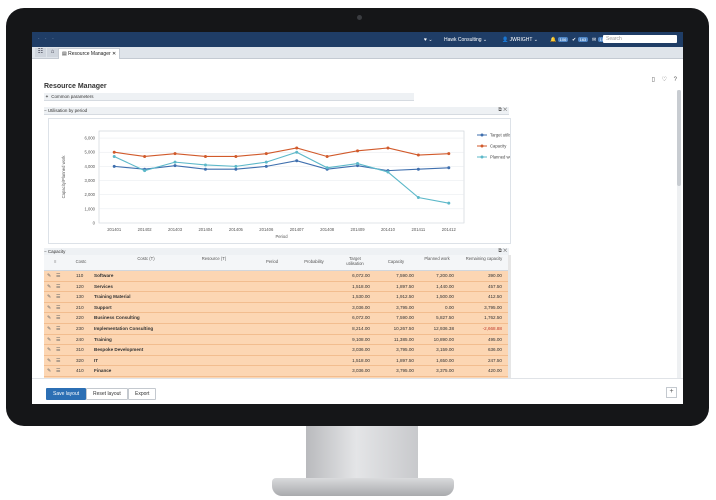 This screenshot has width=716, height=500. What do you see at coordinates (428, 40) in the screenshot?
I see `favourites-menu: ♥ ⌄` at bounding box center [428, 40].